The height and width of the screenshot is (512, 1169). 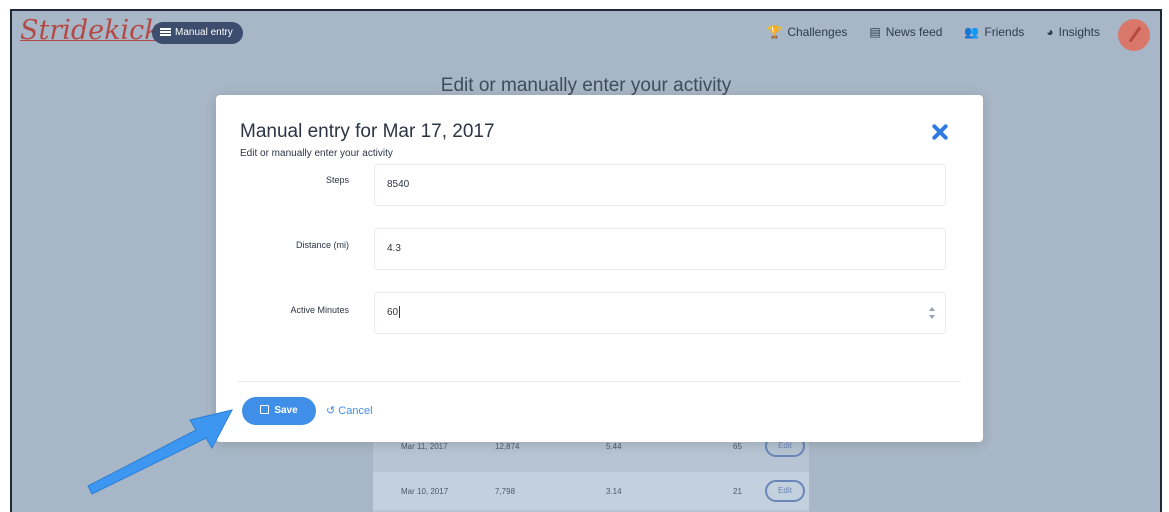 I want to click on manual-entry-label: Manual entry, so click(x=204, y=32).